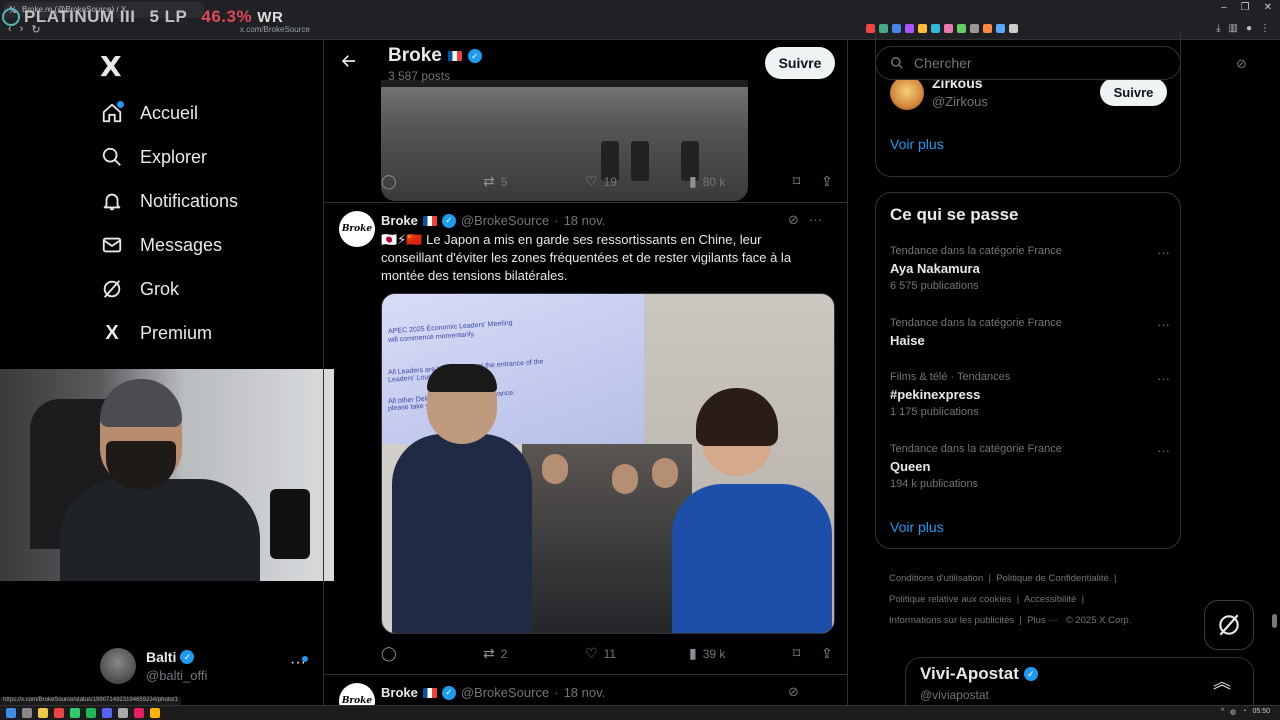 This screenshot has height=720, width=1280. Describe the element at coordinates (349, 63) in the screenshot. I see `back-arrow-icon` at that location.